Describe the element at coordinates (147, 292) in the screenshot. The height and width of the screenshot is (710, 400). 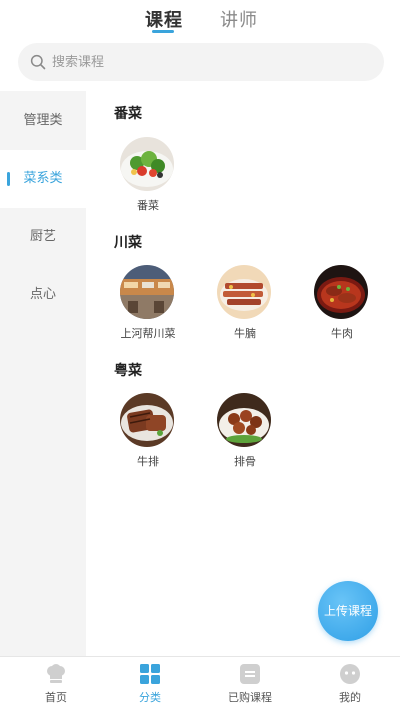
I see `course-thumbnail-restaurant` at that location.